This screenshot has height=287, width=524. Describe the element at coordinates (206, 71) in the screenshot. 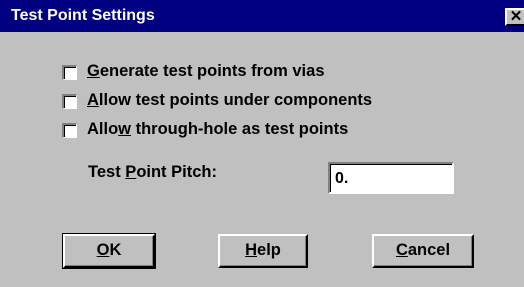

I see `generate-from-vias-label: Generate test points from vias` at that location.